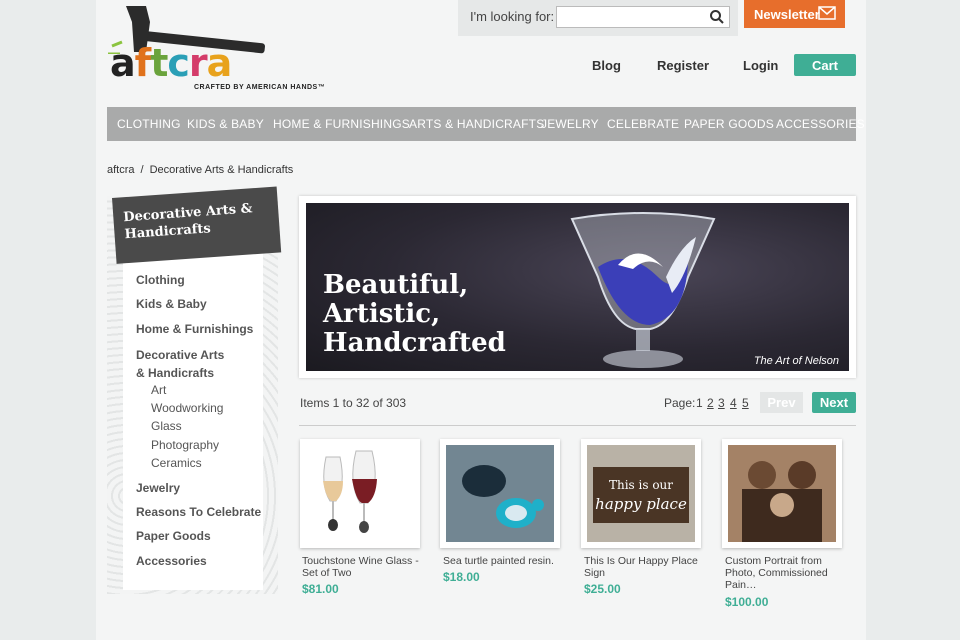 This screenshot has width=960, height=640. I want to click on search-icon, so click(717, 17).